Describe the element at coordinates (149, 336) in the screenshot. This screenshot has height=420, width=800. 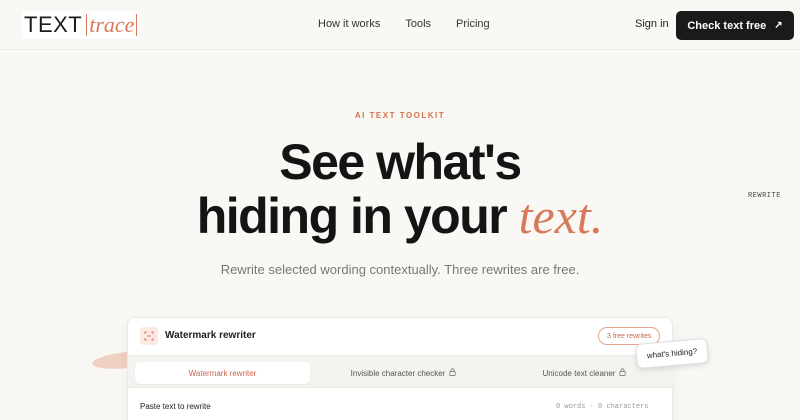
I see `scan-icon` at that location.